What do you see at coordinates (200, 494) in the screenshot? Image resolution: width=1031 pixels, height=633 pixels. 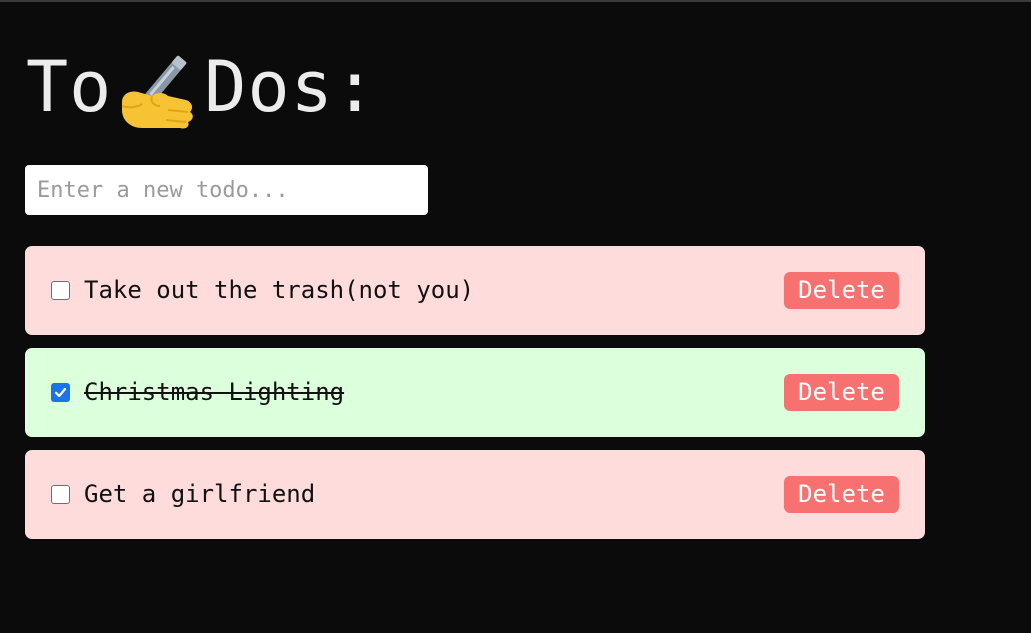 I see `todo-text: Get a girlfriend` at bounding box center [200, 494].